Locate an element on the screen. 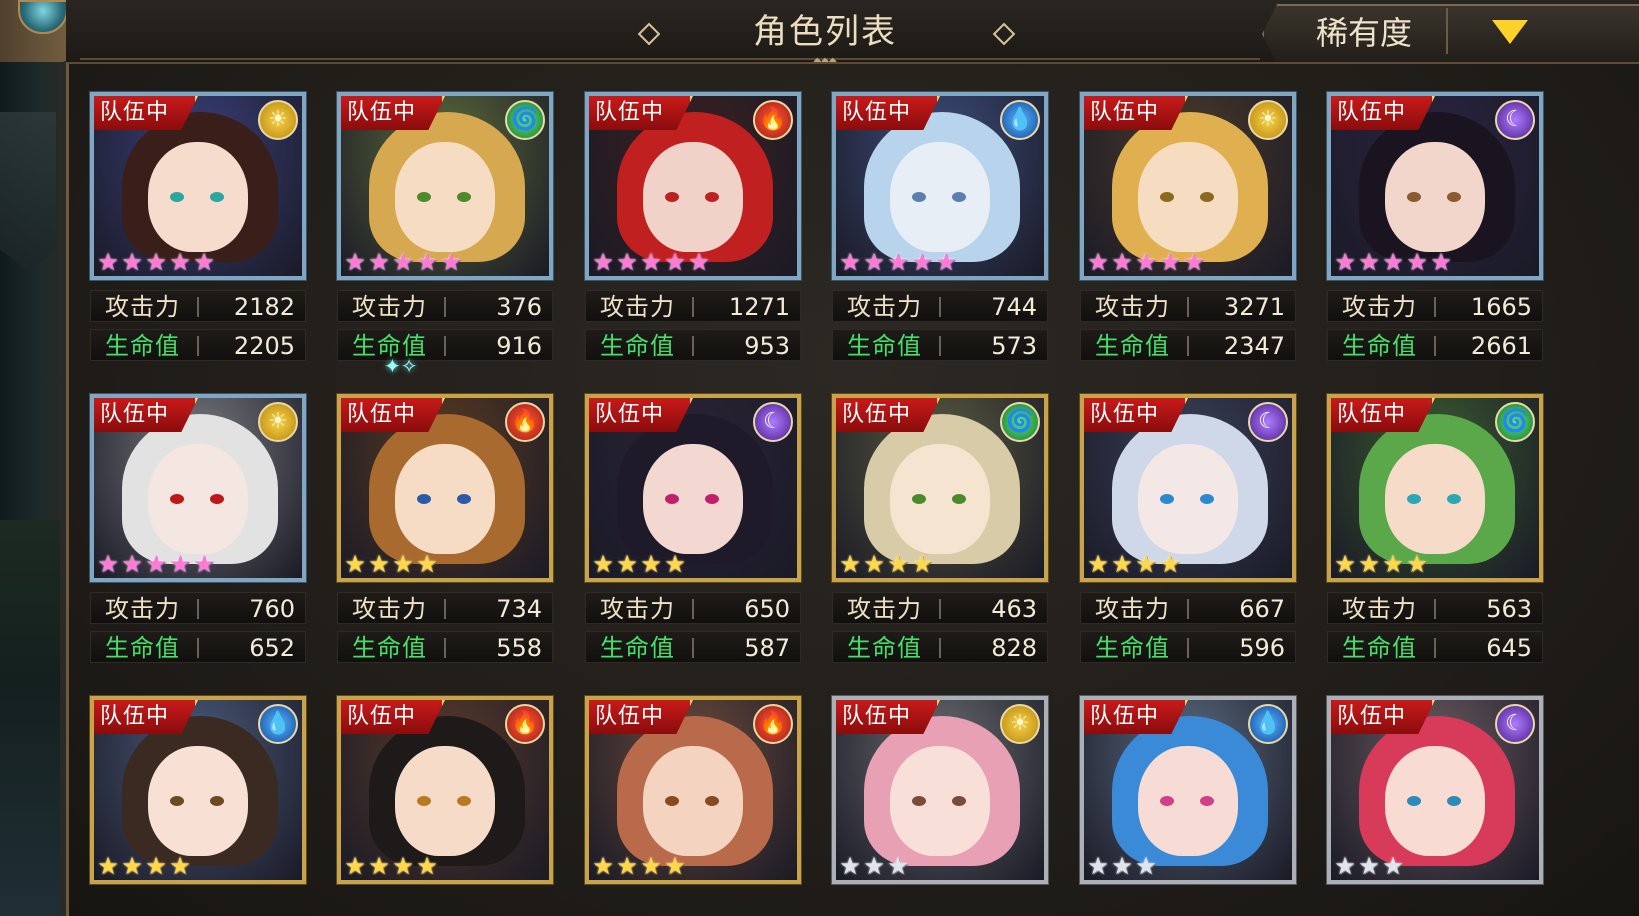  rarity-stars: ★ ★ ★ is located at coordinates (874, 867).